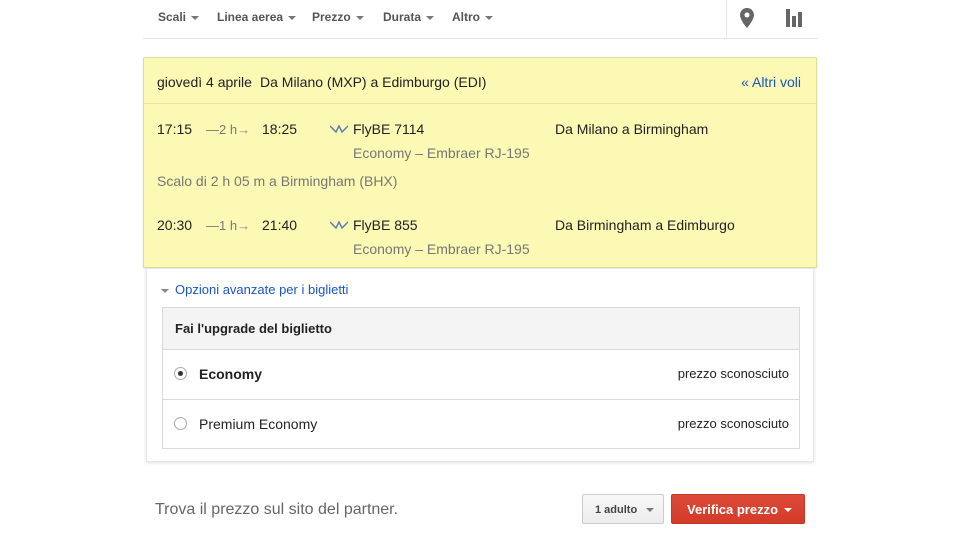  I want to click on bar-chart-icon, so click(794, 20).